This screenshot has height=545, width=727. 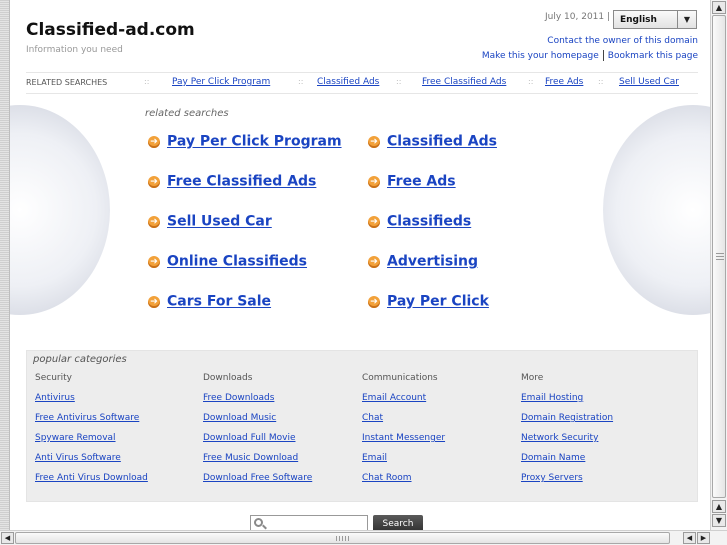 What do you see at coordinates (653, 56) in the screenshot?
I see `bookmark-link: Bookmark this page` at bounding box center [653, 56].